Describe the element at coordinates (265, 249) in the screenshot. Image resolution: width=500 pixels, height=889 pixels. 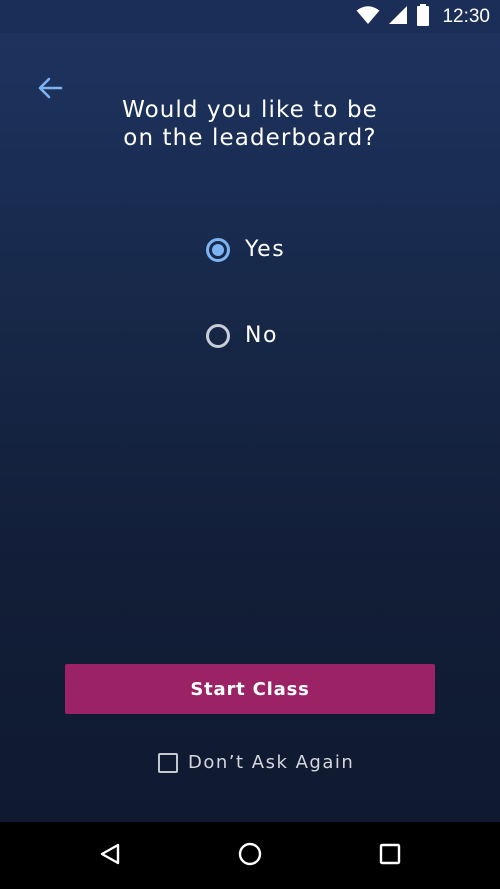
I see `radio-label-yes: Yes` at that location.